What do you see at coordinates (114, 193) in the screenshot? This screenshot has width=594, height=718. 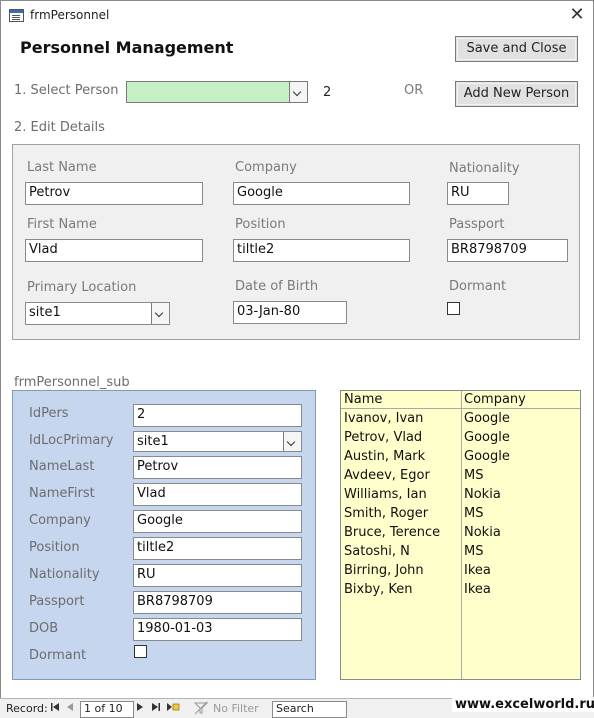 I see `last-name-field: Petrov` at bounding box center [114, 193].